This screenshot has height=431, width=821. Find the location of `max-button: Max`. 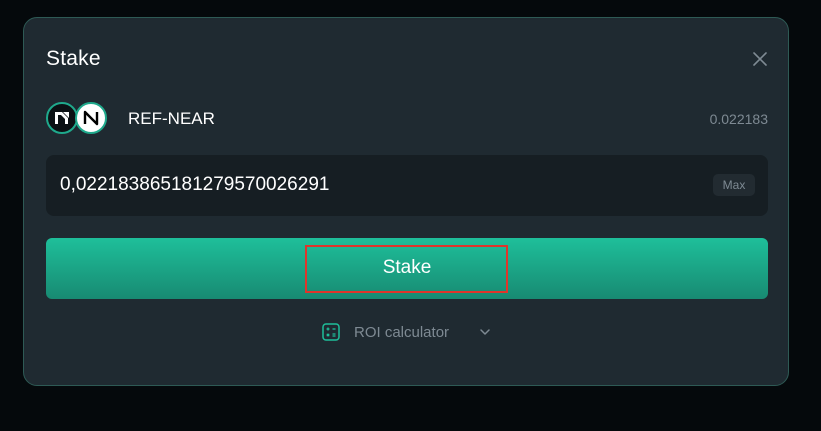

max-button: Max is located at coordinates (734, 185).